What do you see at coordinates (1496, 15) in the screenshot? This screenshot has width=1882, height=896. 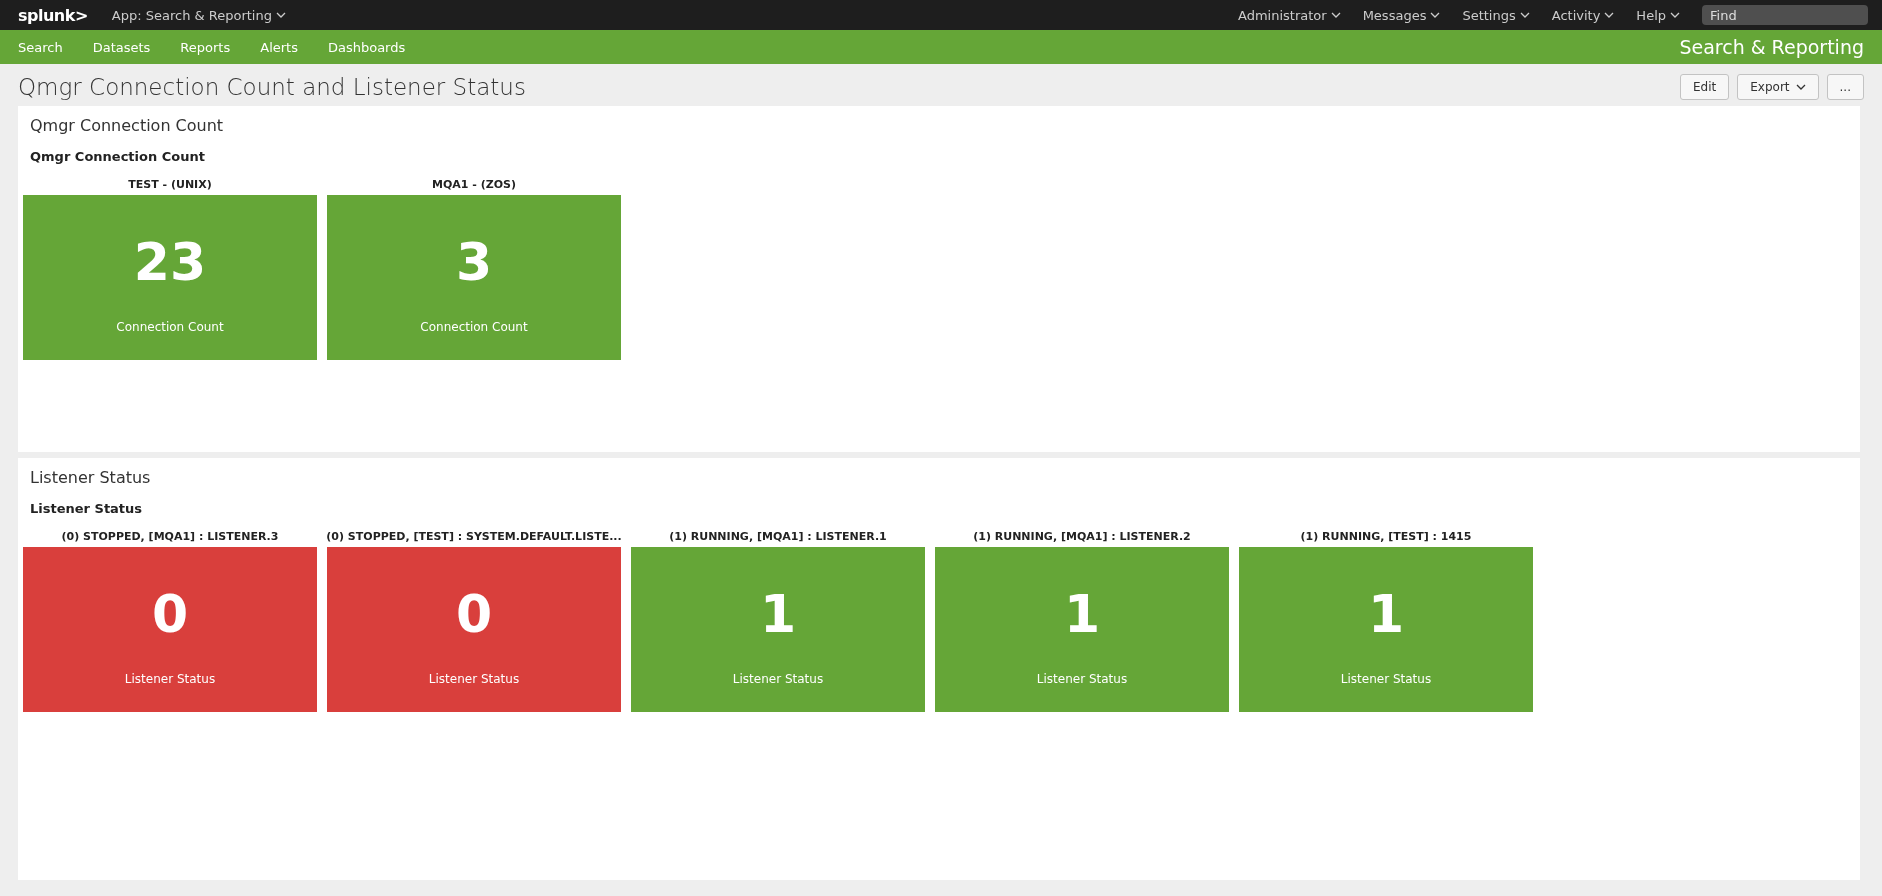 I see `menu-item: Settings` at bounding box center [1496, 15].